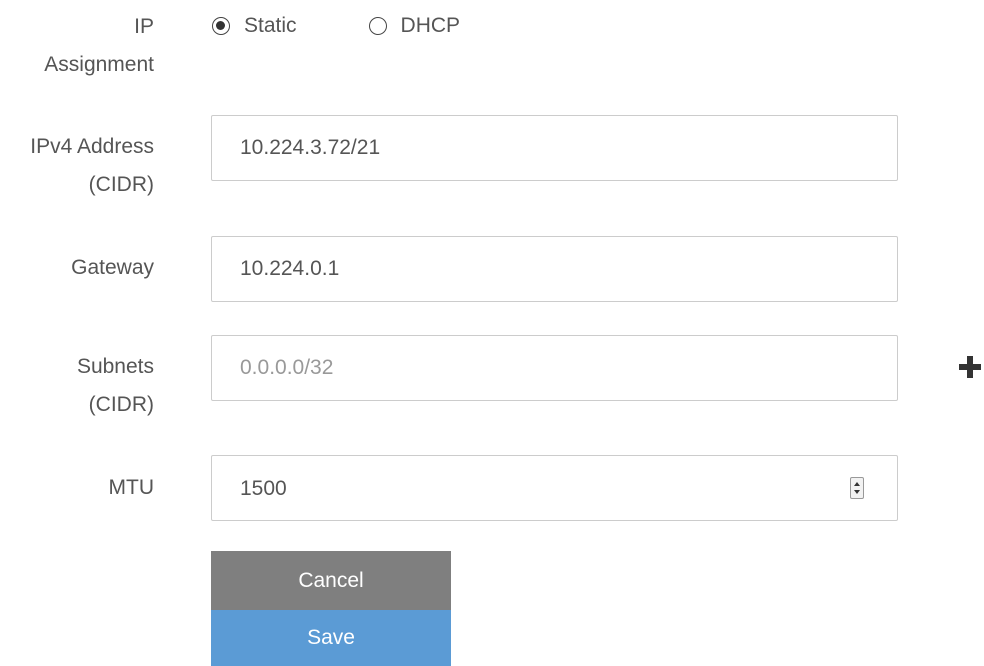 The height and width of the screenshot is (666, 984). What do you see at coordinates (221, 26) in the screenshot?
I see `radio-static-icon` at bounding box center [221, 26].